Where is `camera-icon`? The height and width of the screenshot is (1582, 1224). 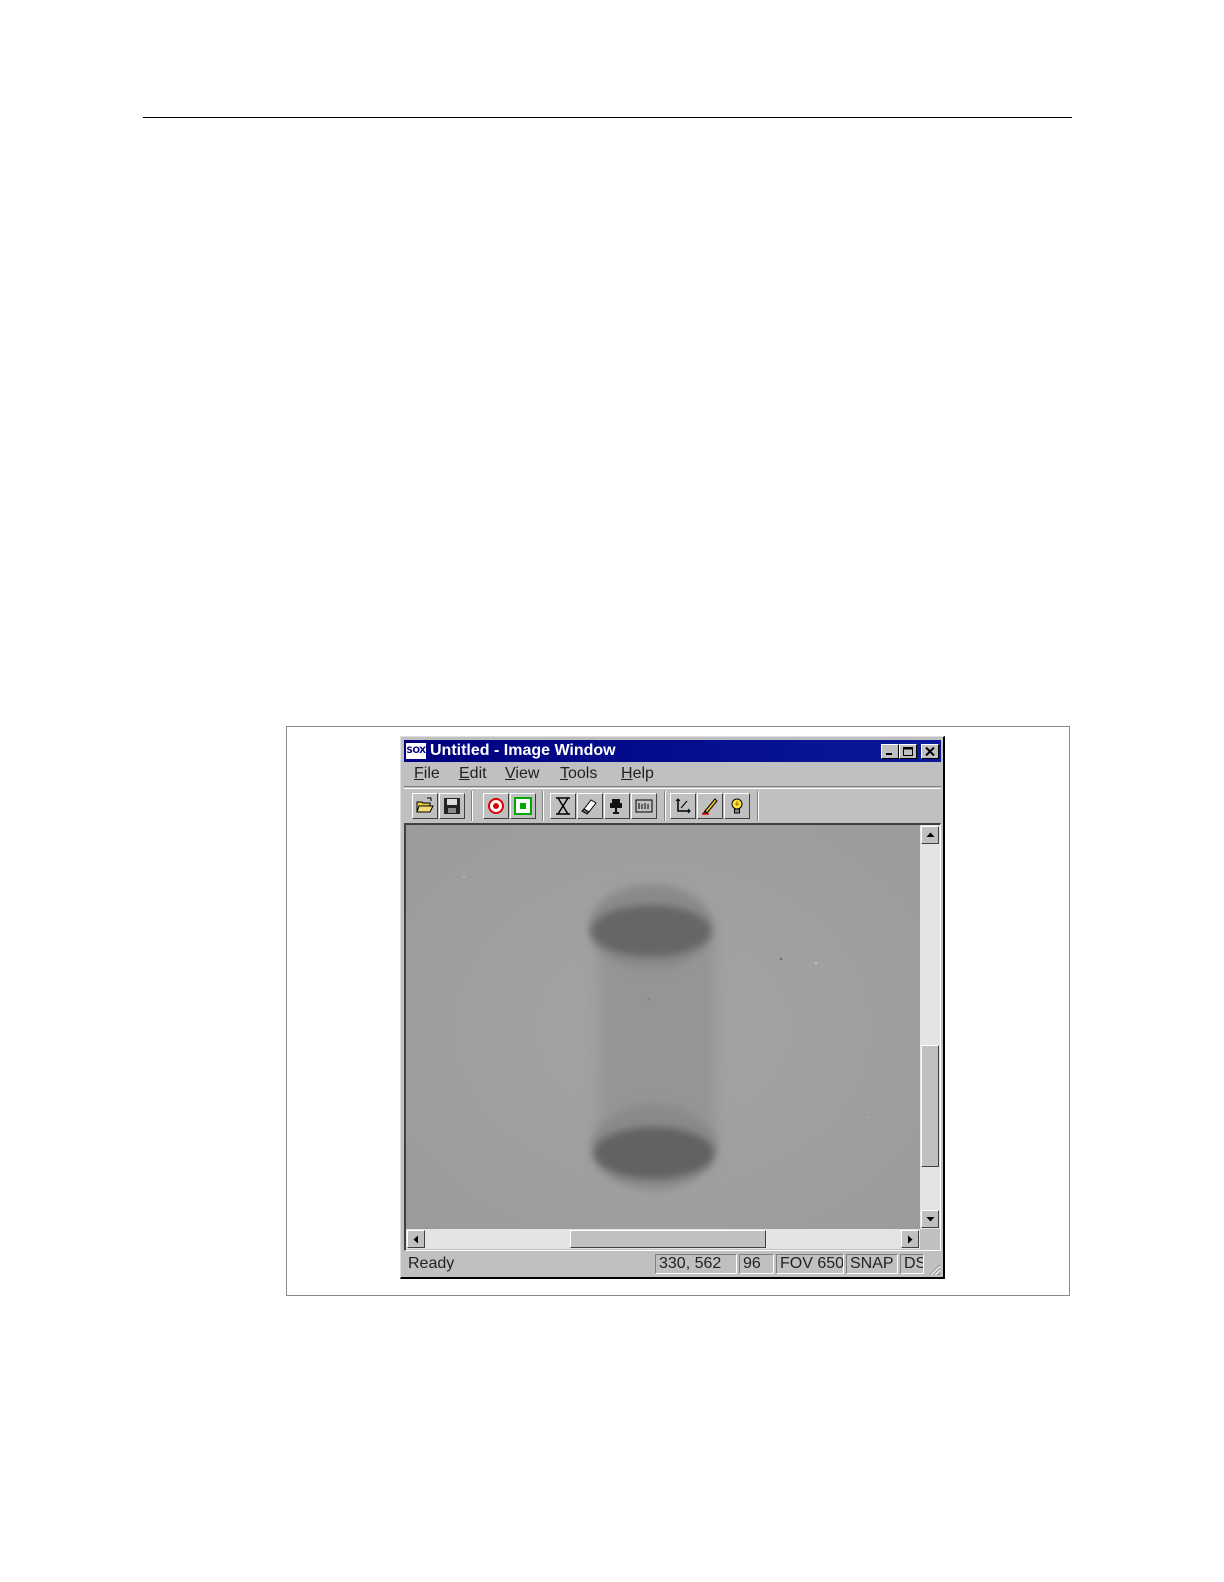 camera-icon is located at coordinates (616, 806).